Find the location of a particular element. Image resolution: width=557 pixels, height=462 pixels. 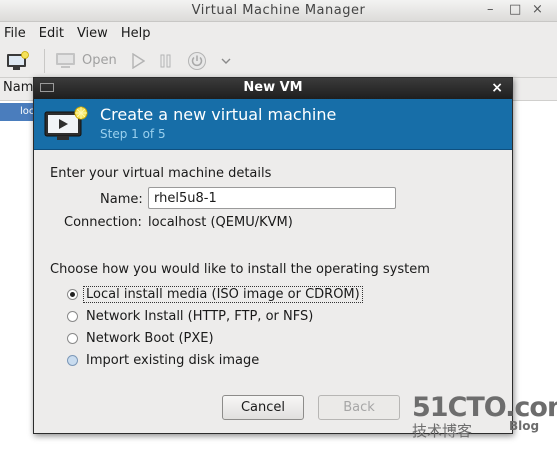

shutdown-menu-dropdown is located at coordinates (226, 61).